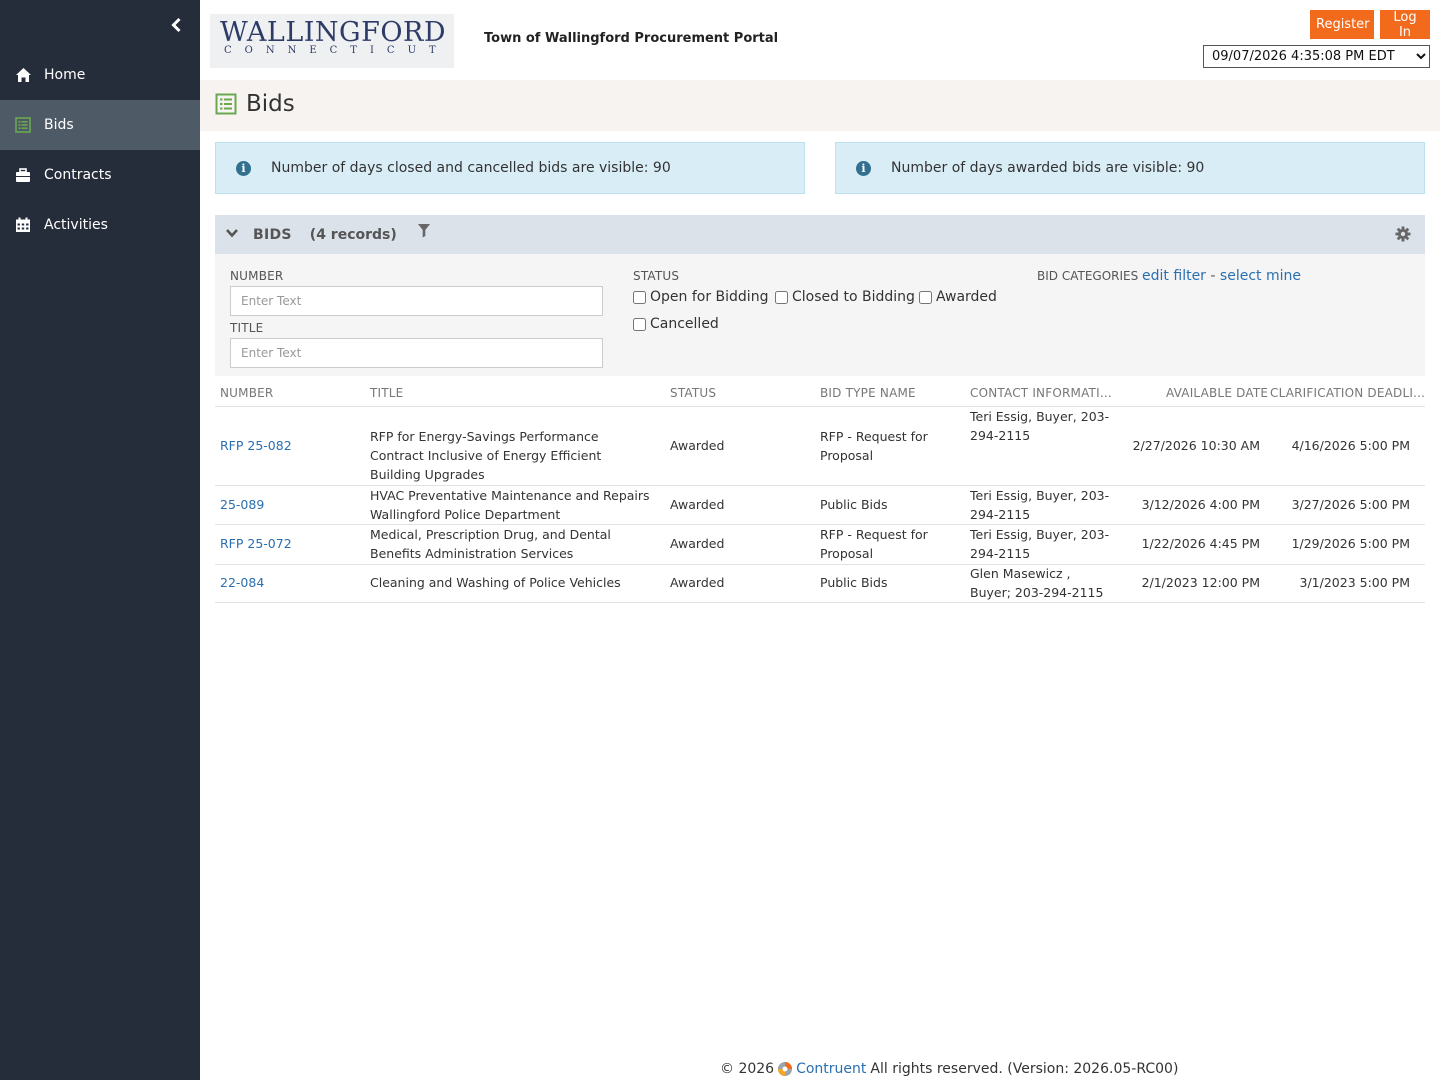 This screenshot has height=1080, width=1440. What do you see at coordinates (831, 1069) in the screenshot?
I see `contruent-link: Contruent` at bounding box center [831, 1069].